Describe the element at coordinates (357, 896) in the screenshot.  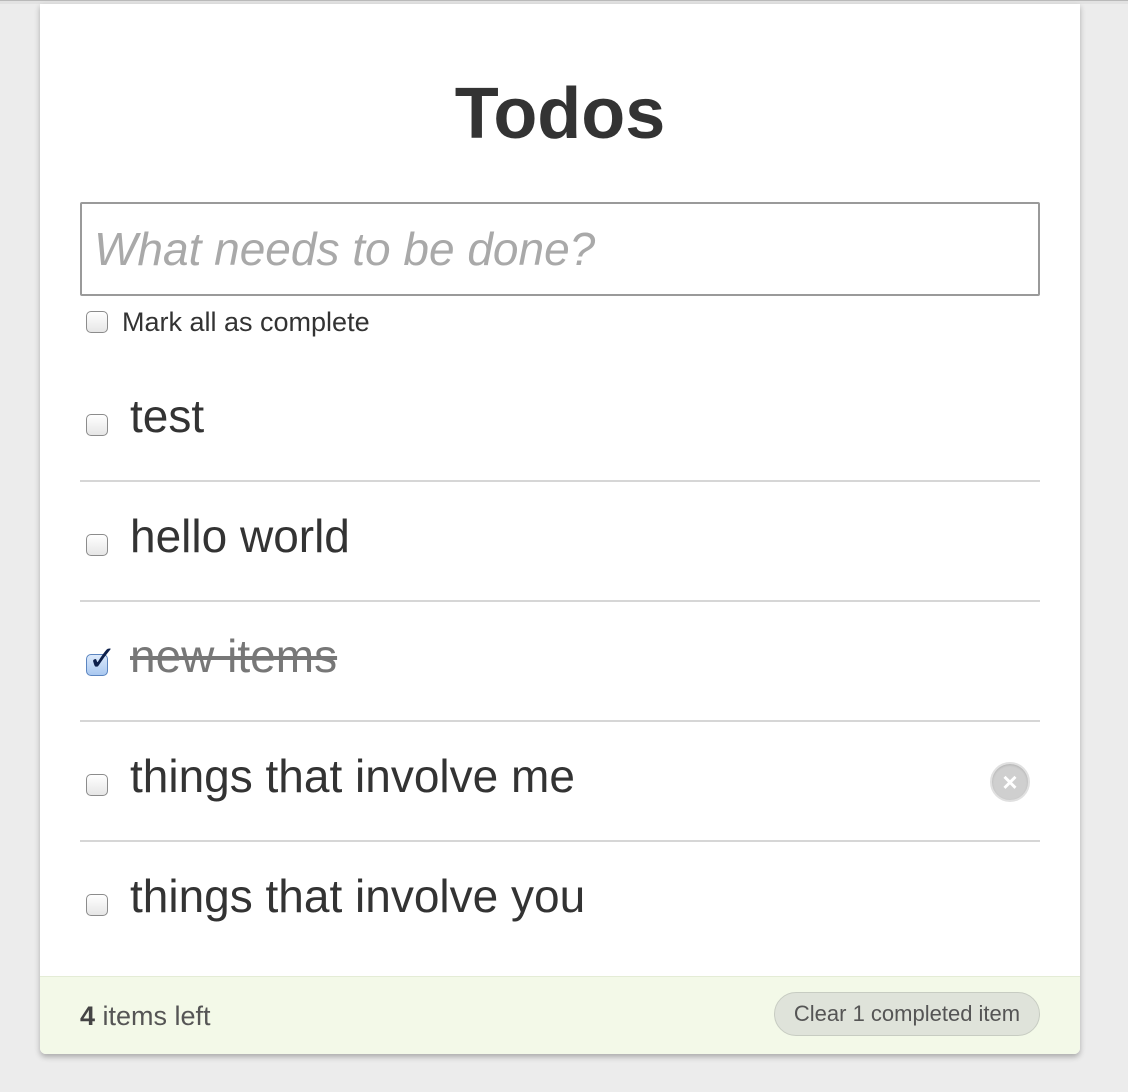
I see `todo-text: things that involve you` at that location.